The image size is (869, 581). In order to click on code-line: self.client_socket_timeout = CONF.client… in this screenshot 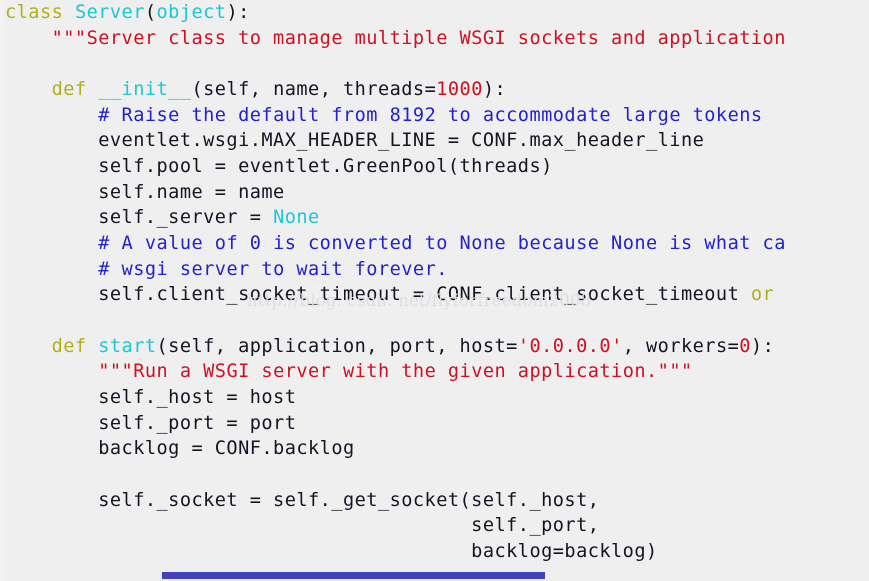, I will do `click(437, 295)`.